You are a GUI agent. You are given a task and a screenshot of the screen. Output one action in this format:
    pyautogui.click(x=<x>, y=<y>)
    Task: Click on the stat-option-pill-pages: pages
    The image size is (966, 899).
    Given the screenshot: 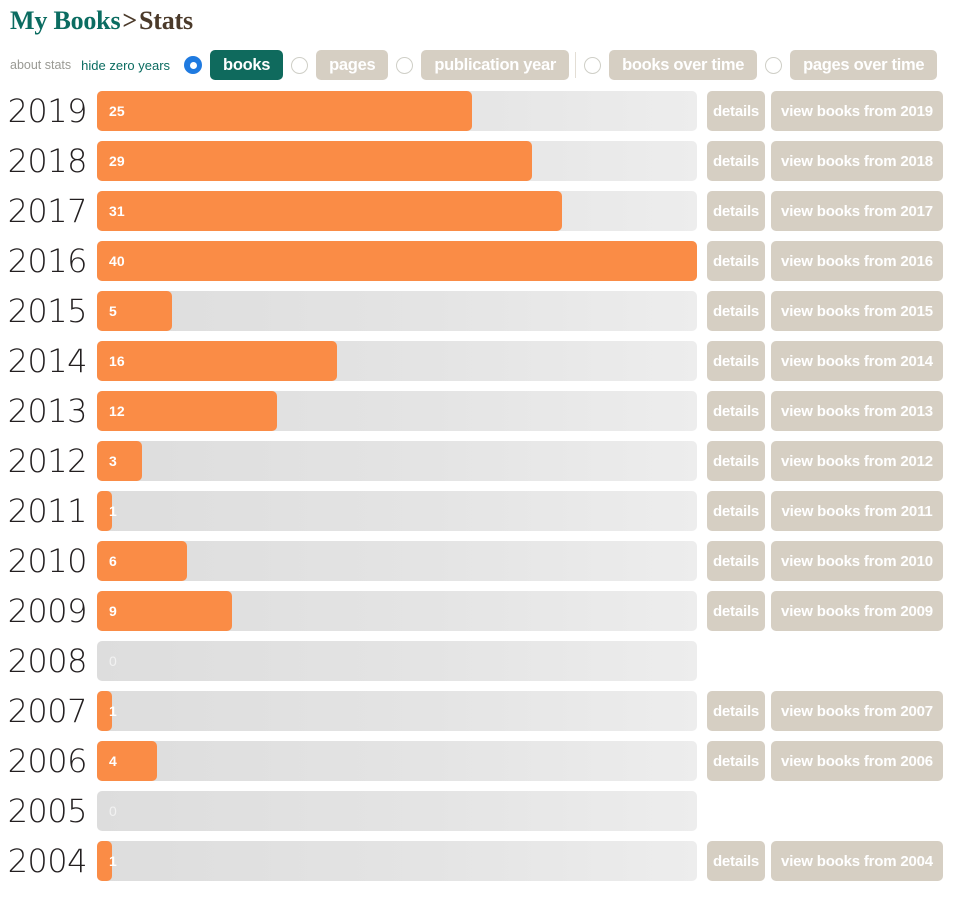 What is the action you would take?
    pyautogui.click(x=352, y=65)
    